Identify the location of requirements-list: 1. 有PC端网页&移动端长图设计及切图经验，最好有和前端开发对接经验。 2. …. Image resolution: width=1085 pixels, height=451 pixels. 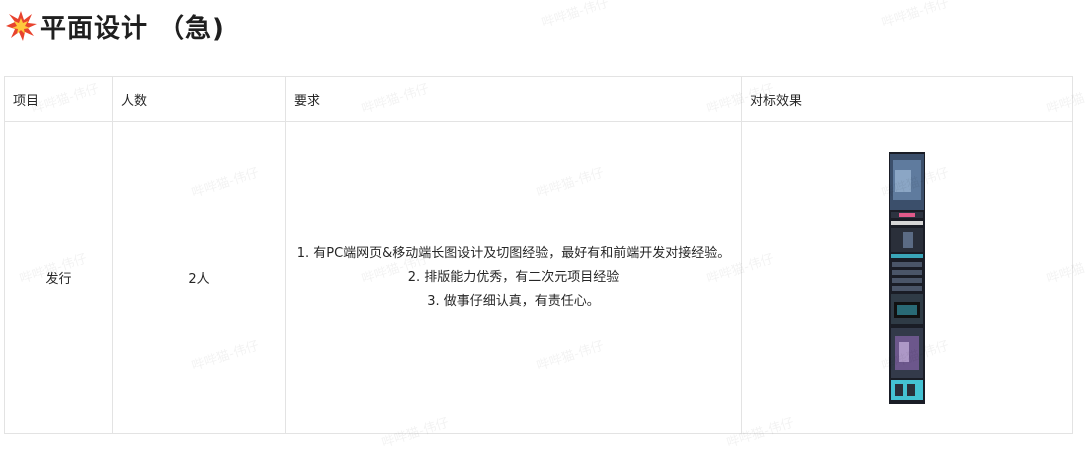
(513, 278).